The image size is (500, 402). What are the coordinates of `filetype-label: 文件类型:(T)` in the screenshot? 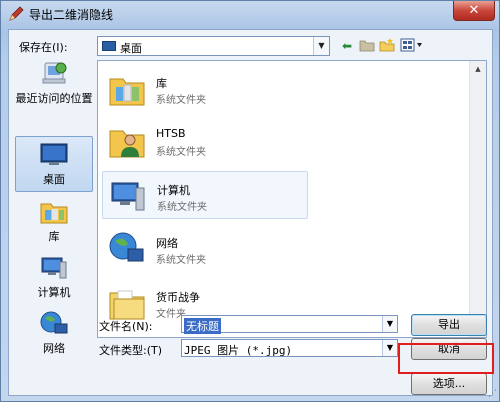 It's located at (131, 350).